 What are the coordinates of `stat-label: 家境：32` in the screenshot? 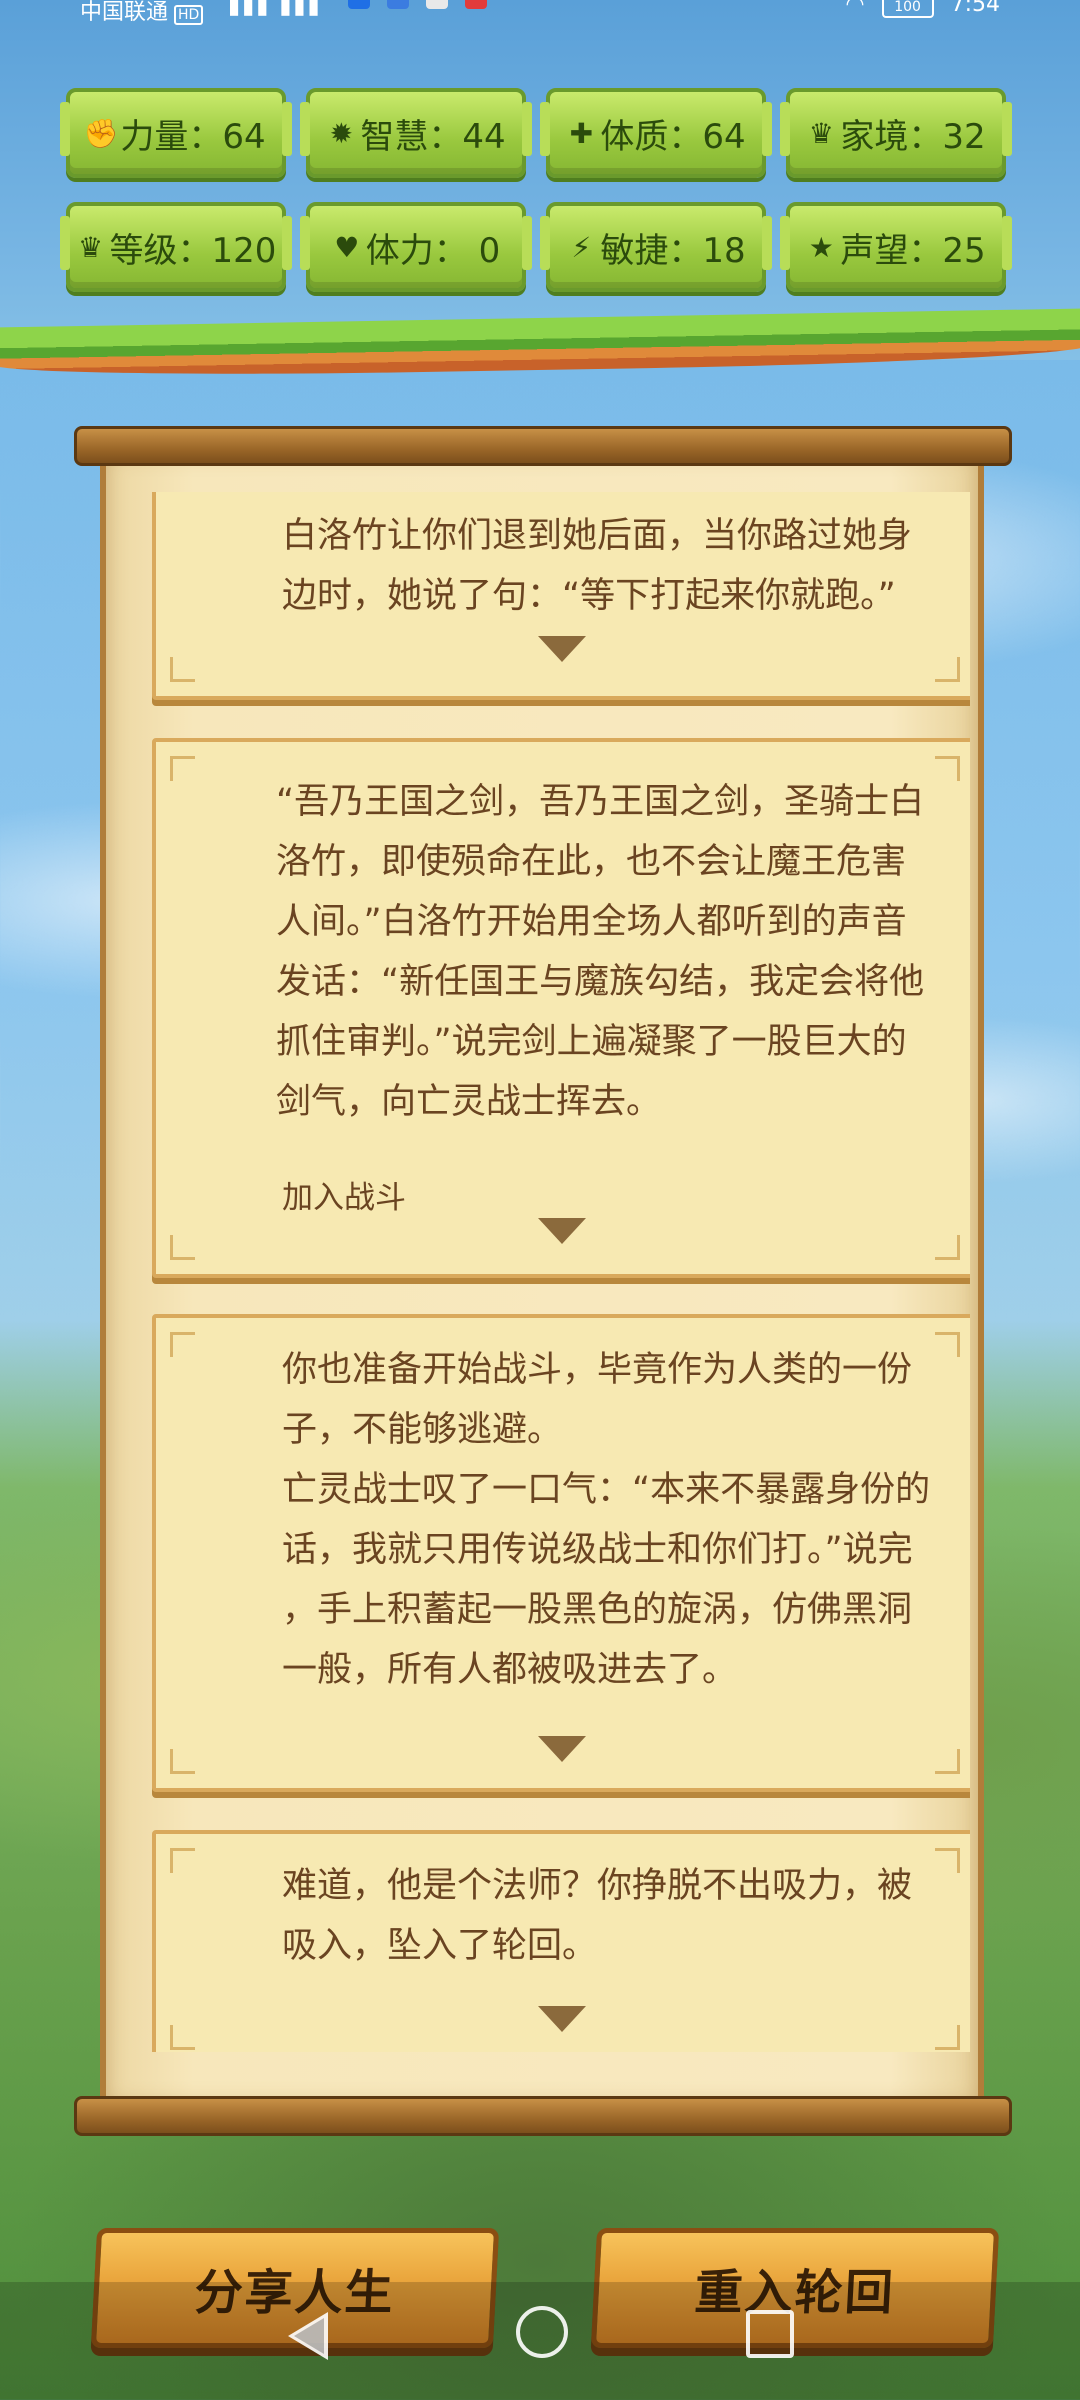 It's located at (913, 136).